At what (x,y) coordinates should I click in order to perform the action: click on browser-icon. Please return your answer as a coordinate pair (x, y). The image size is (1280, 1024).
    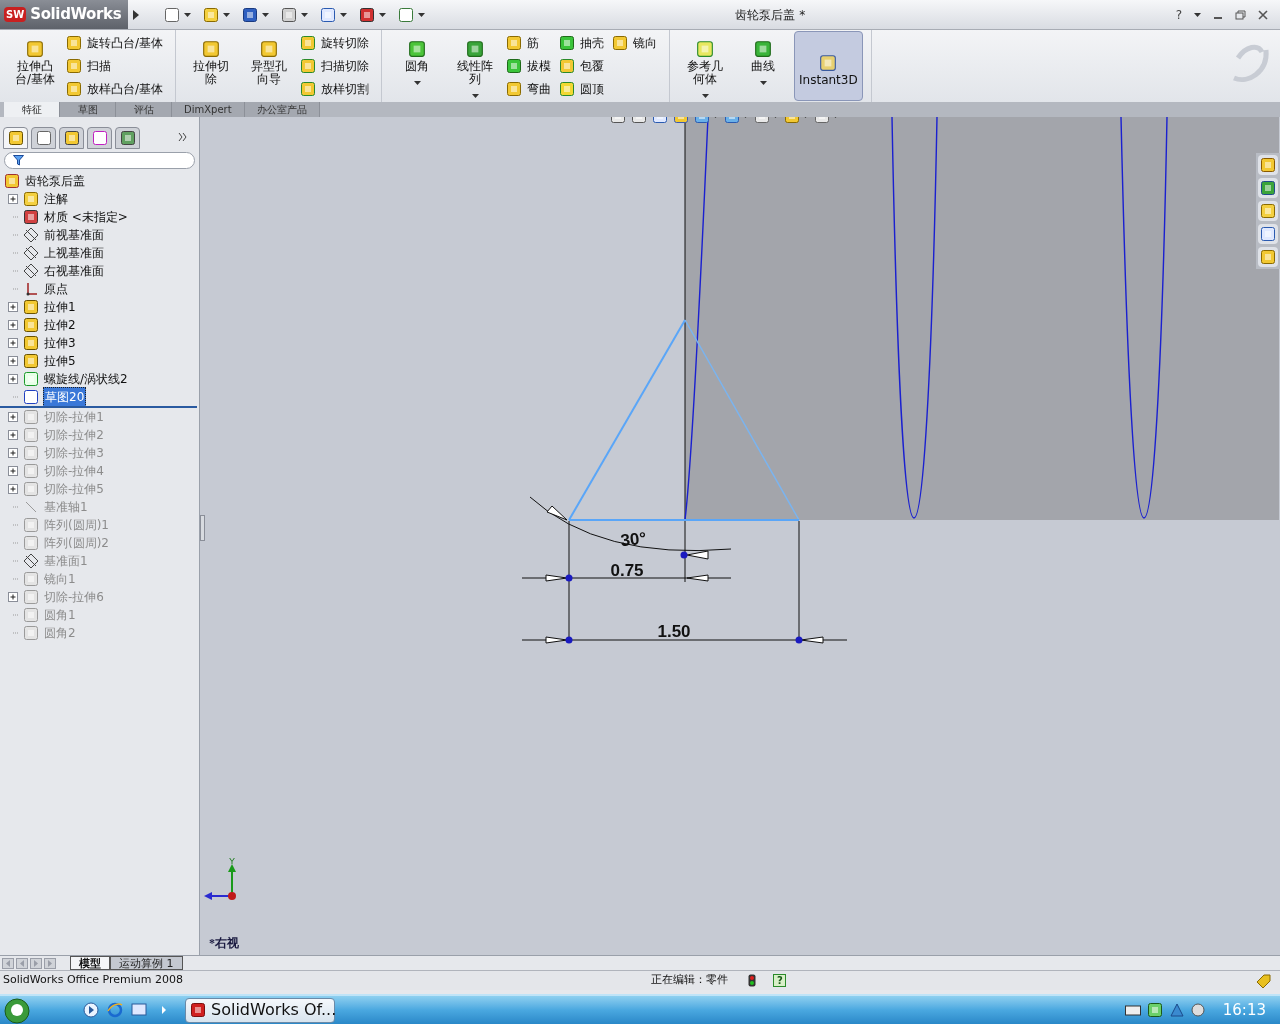
    Looking at the image, I should click on (115, 1010).